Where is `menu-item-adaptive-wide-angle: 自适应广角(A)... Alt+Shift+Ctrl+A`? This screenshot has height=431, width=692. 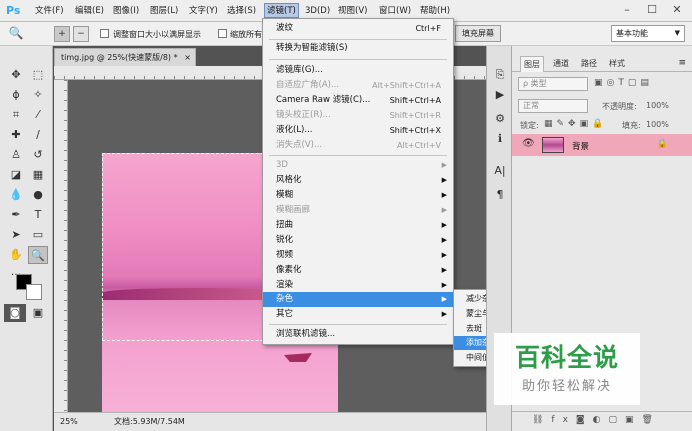
menu-item-adaptive-wide-angle: 自适应广角(A)... Alt+Shift+Ctrl+A is located at coordinates (358, 85).